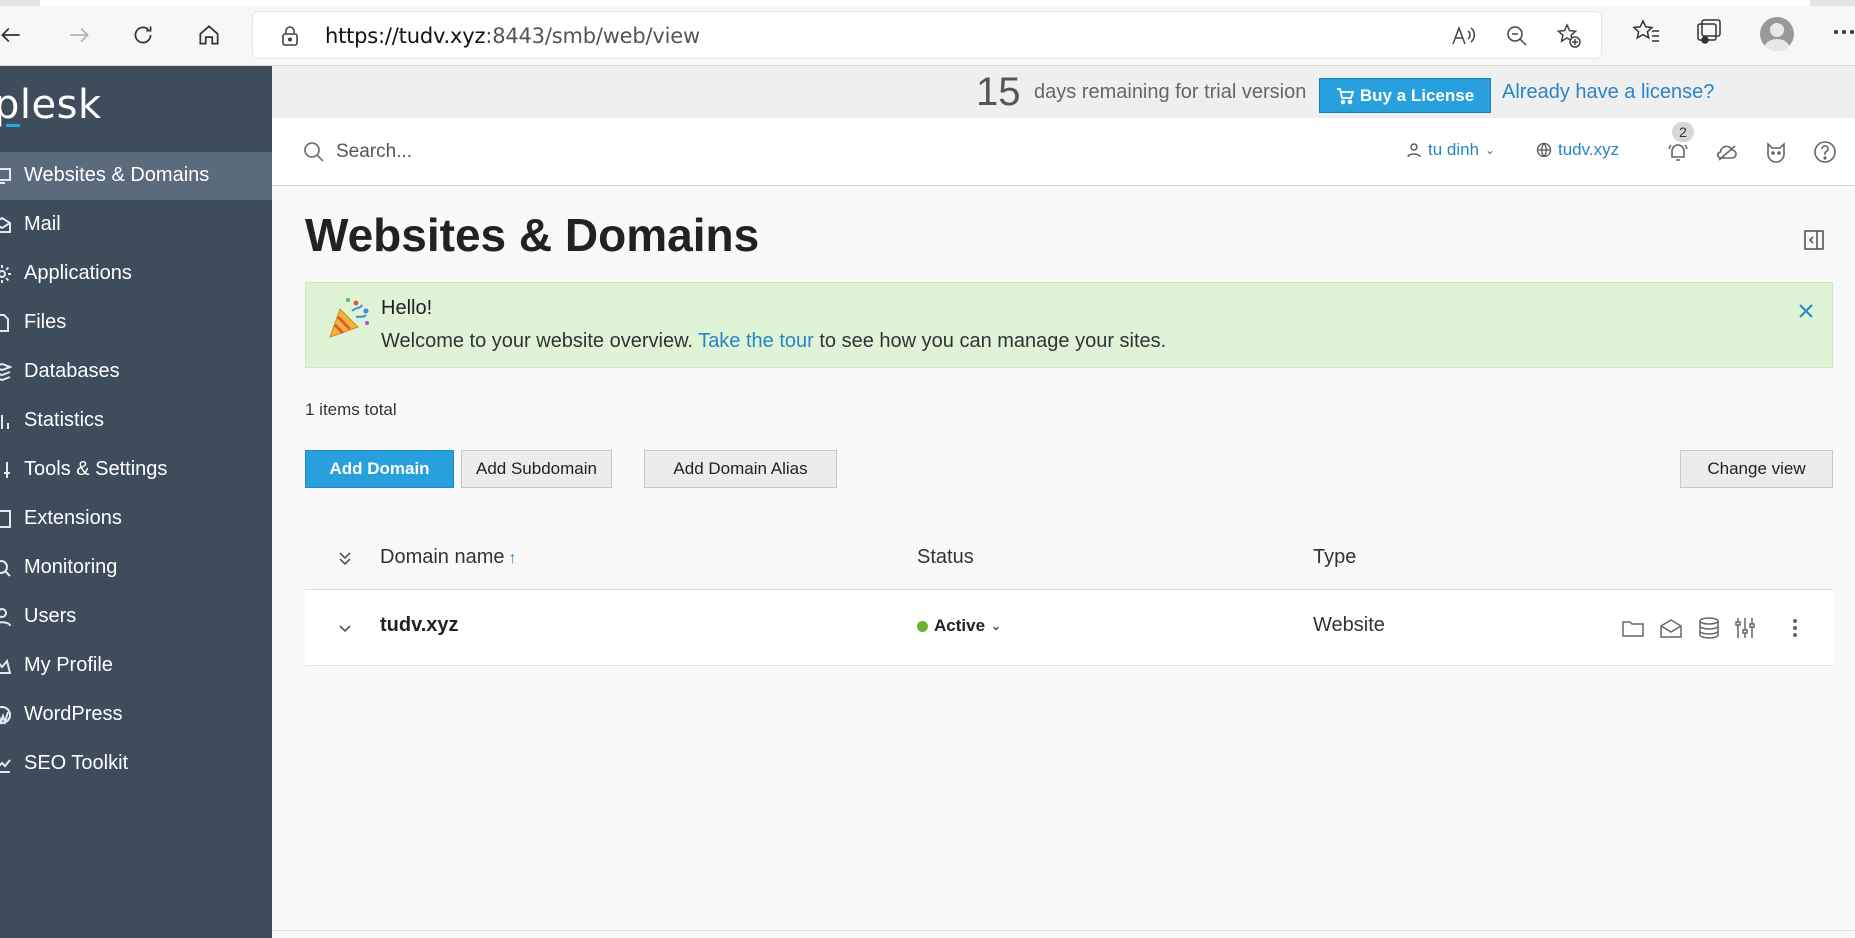 Image resolution: width=1855 pixels, height=938 pixels. What do you see at coordinates (76, 763) in the screenshot?
I see `sidebar-item-label: SEO Toolkit` at bounding box center [76, 763].